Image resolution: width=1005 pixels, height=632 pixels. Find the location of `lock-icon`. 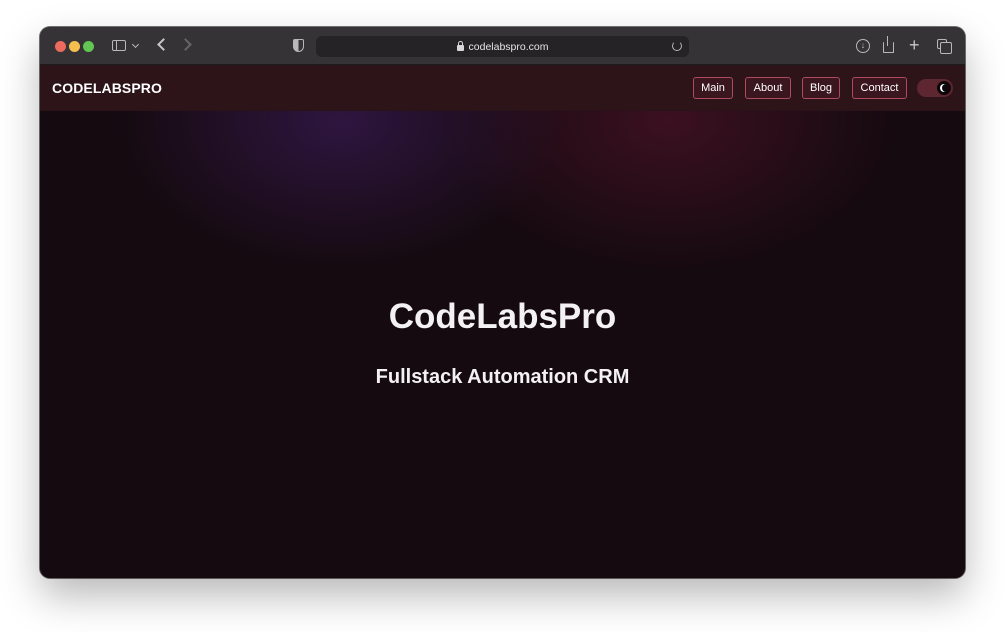

lock-icon is located at coordinates (460, 46).